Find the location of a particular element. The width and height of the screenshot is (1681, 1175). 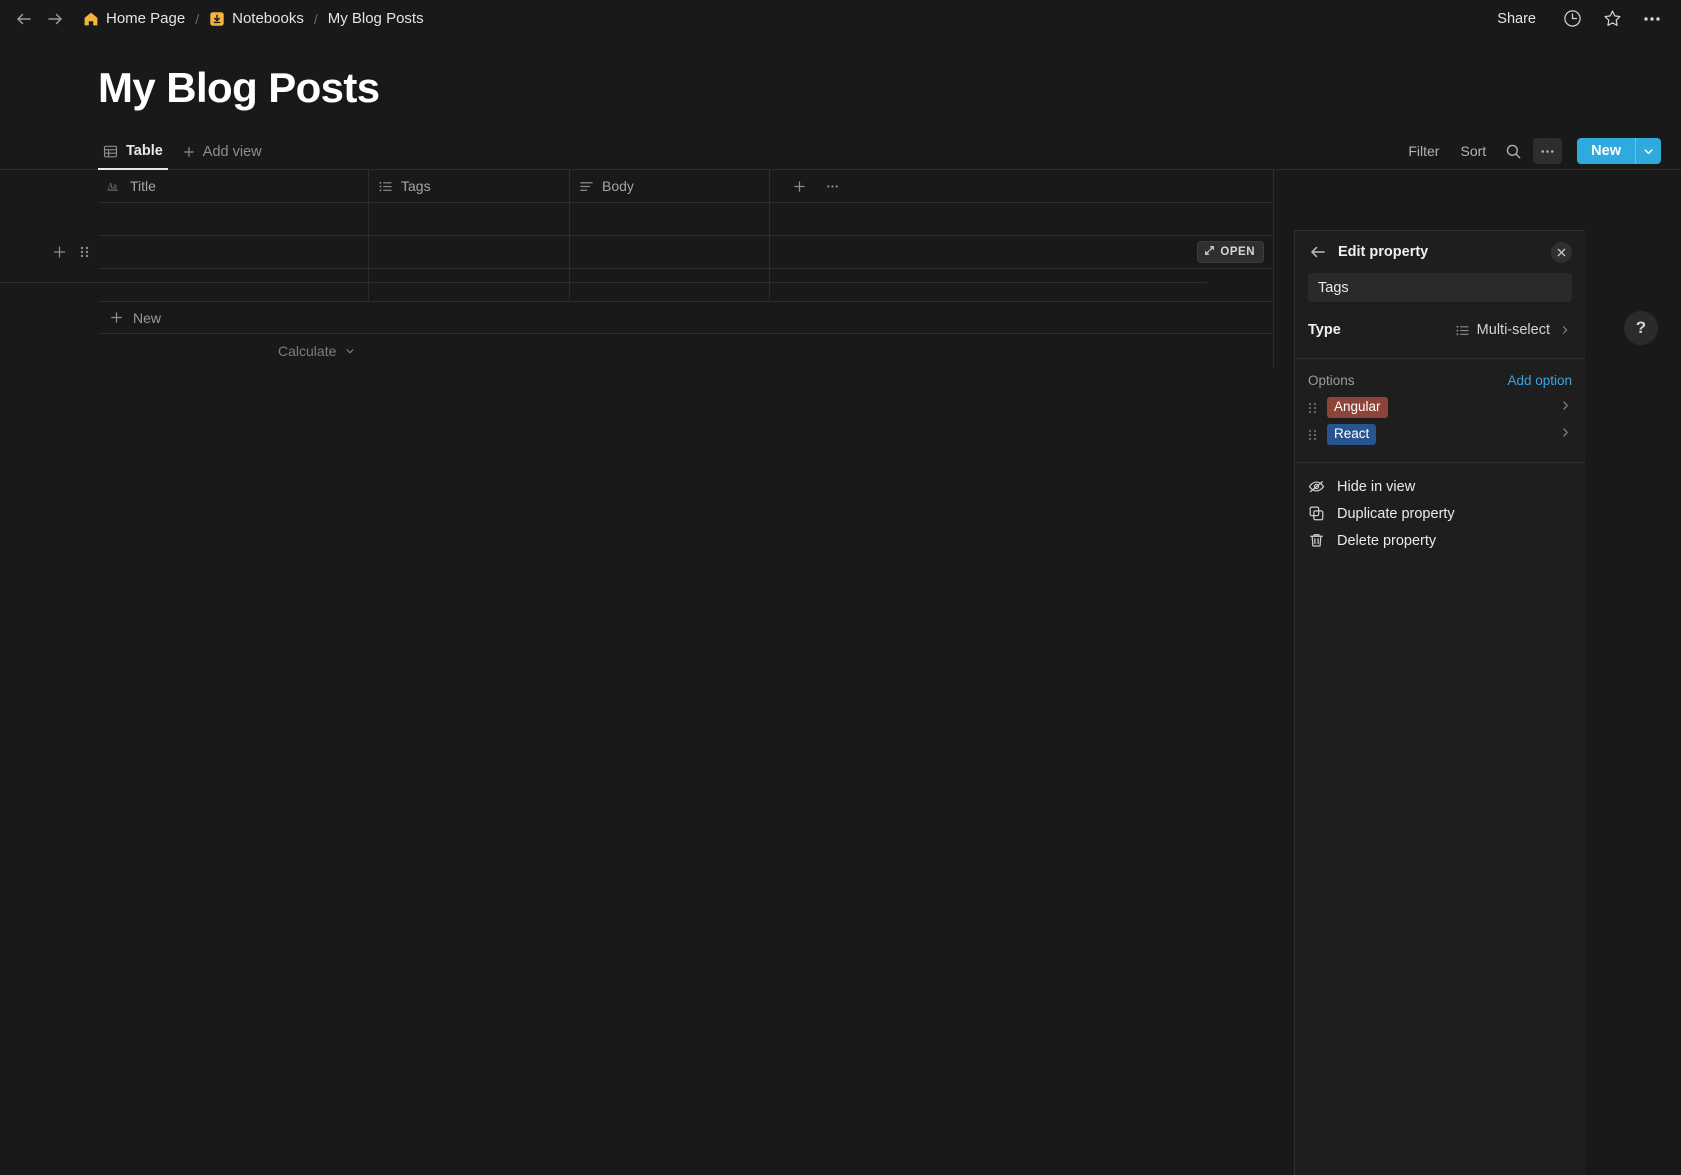

back-icon is located at coordinates (24, 19).